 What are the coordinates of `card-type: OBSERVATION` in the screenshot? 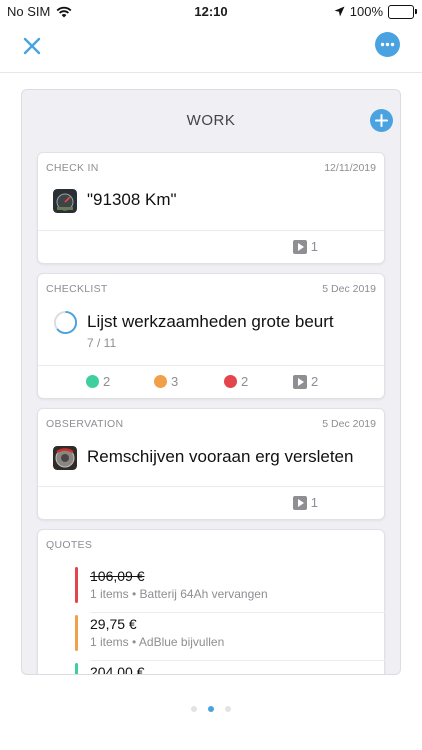 It's located at (85, 424).